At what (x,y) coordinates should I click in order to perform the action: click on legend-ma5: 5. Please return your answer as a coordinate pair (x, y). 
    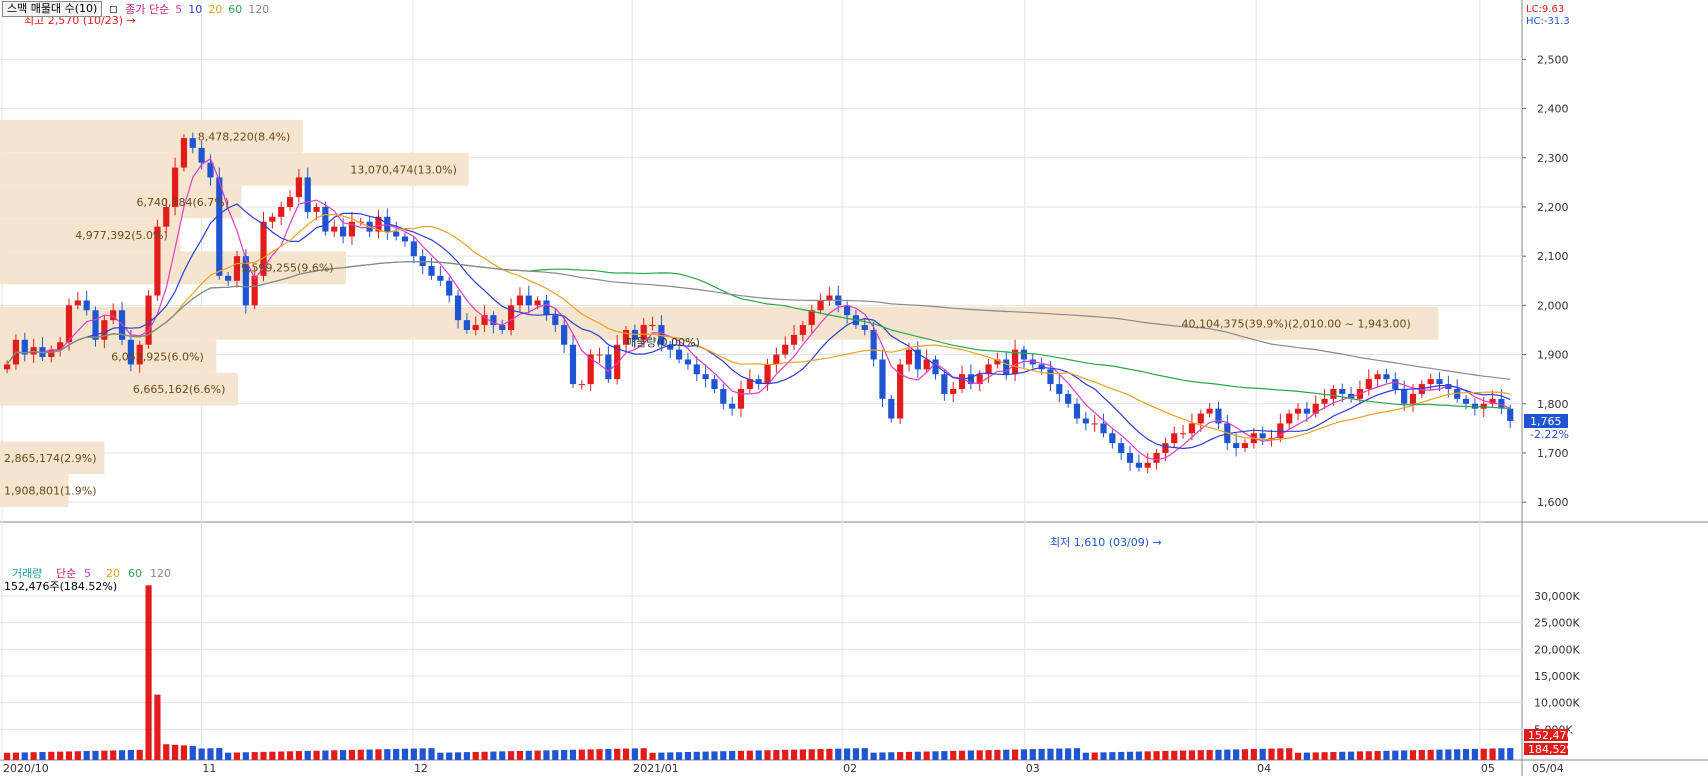
    Looking at the image, I should click on (178, 9).